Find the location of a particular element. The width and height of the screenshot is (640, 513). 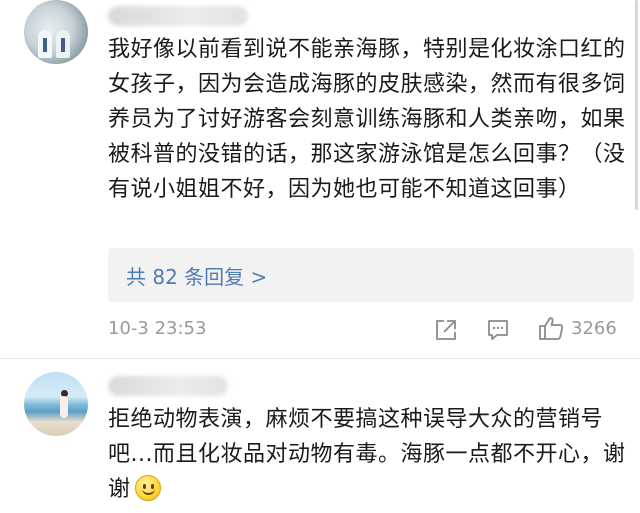

comment-divider is located at coordinates (320, 358).